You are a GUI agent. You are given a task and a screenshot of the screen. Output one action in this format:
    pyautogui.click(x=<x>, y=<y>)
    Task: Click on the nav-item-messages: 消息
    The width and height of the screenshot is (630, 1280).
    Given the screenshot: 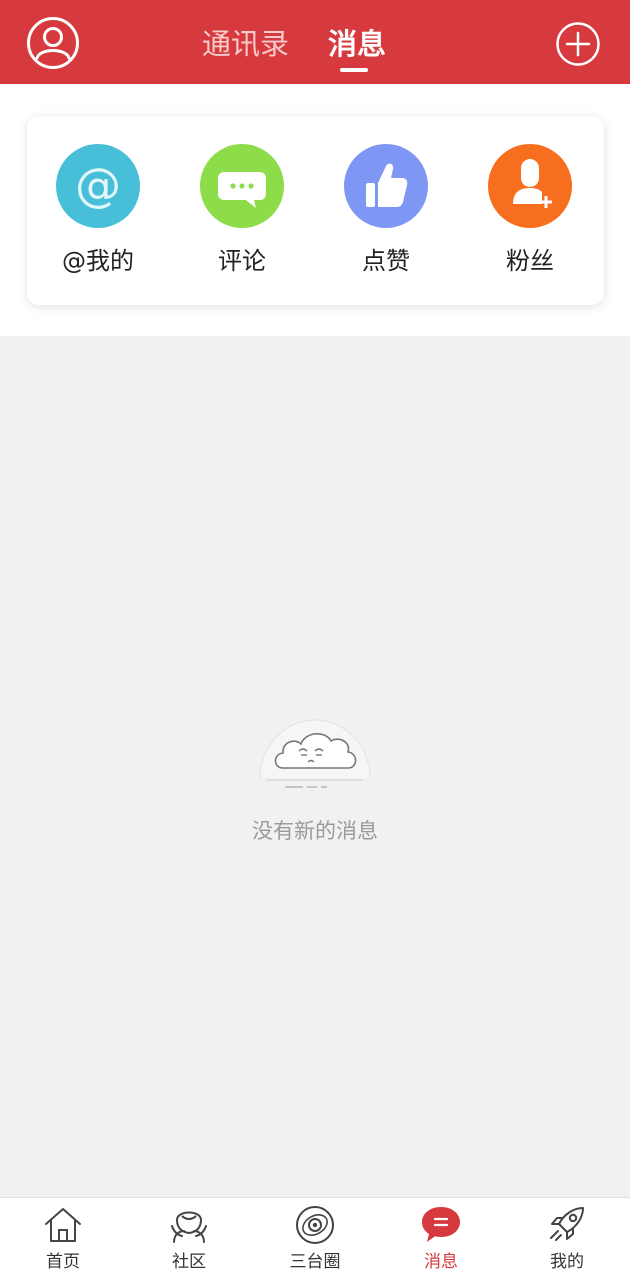 What is the action you would take?
    pyautogui.click(x=441, y=1239)
    